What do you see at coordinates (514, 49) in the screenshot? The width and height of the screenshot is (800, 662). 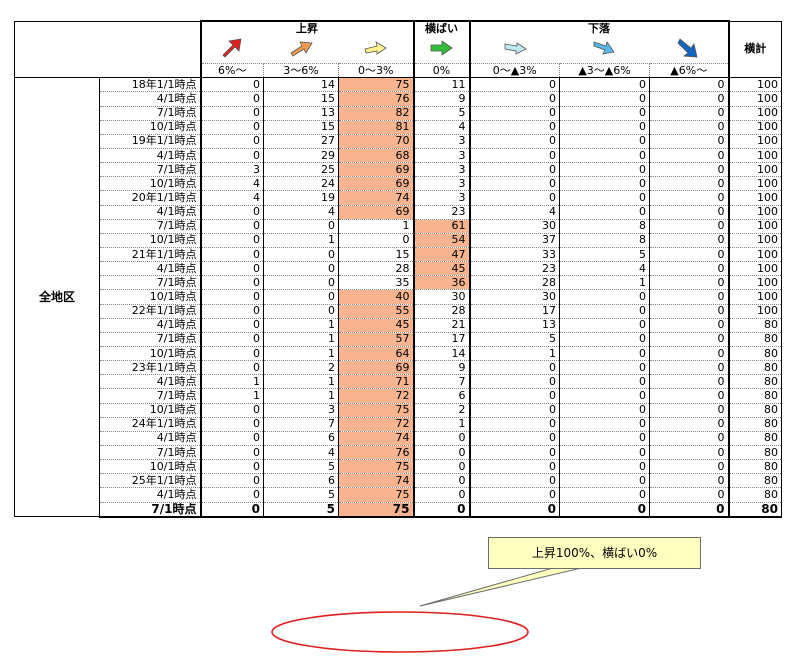 I see `arrow-down-weak-cell` at bounding box center [514, 49].